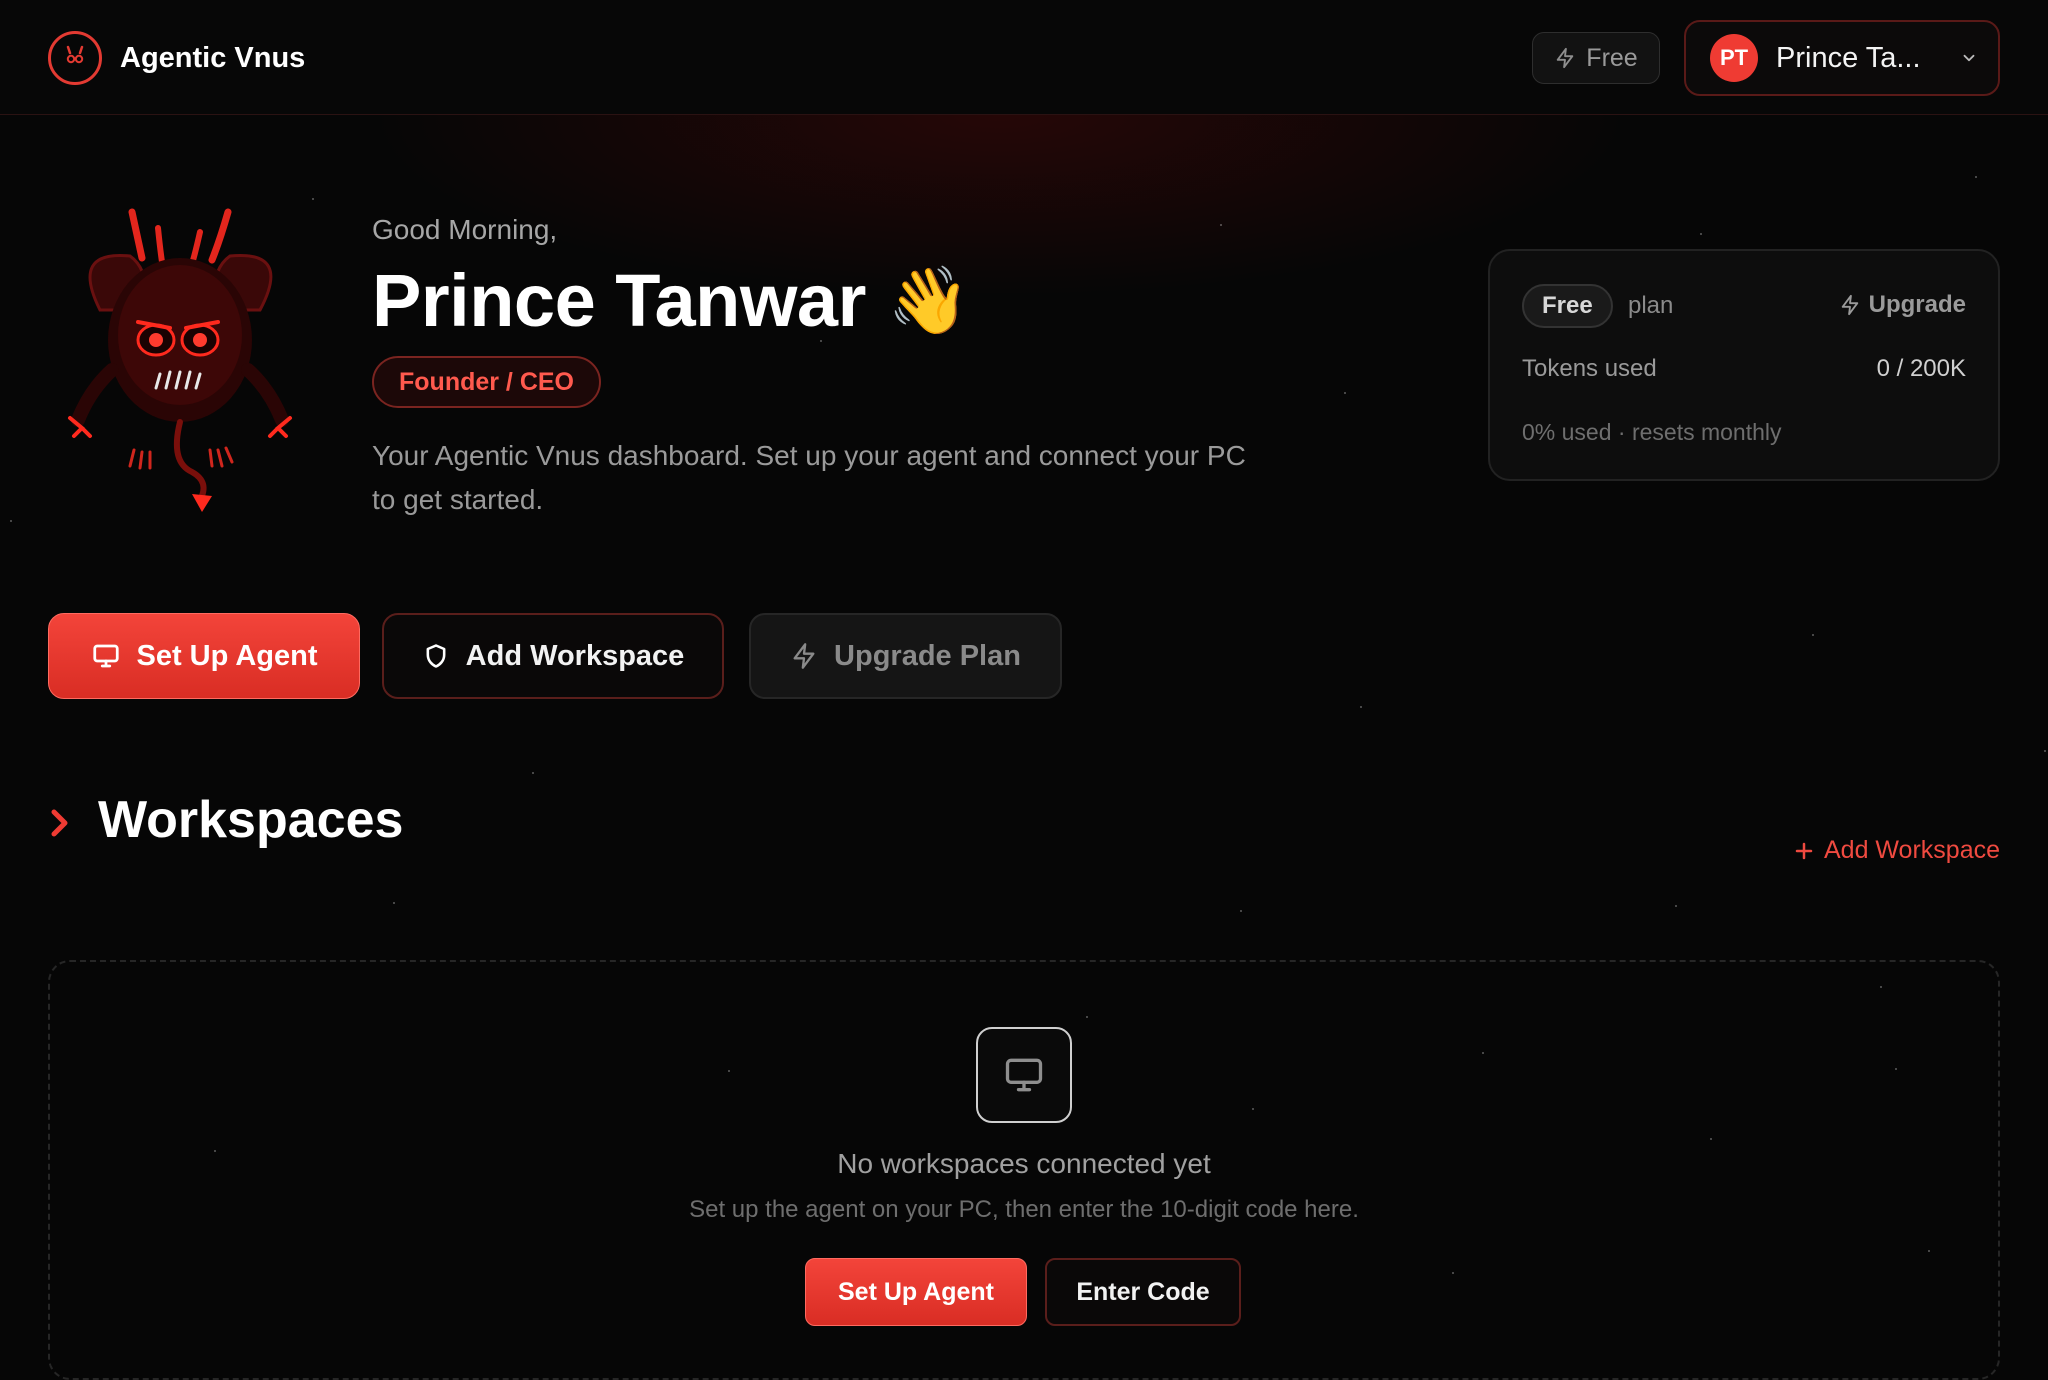 The image size is (2048, 1380). What do you see at coordinates (929, 301) in the screenshot?
I see `wave-emoji: 👋` at bounding box center [929, 301].